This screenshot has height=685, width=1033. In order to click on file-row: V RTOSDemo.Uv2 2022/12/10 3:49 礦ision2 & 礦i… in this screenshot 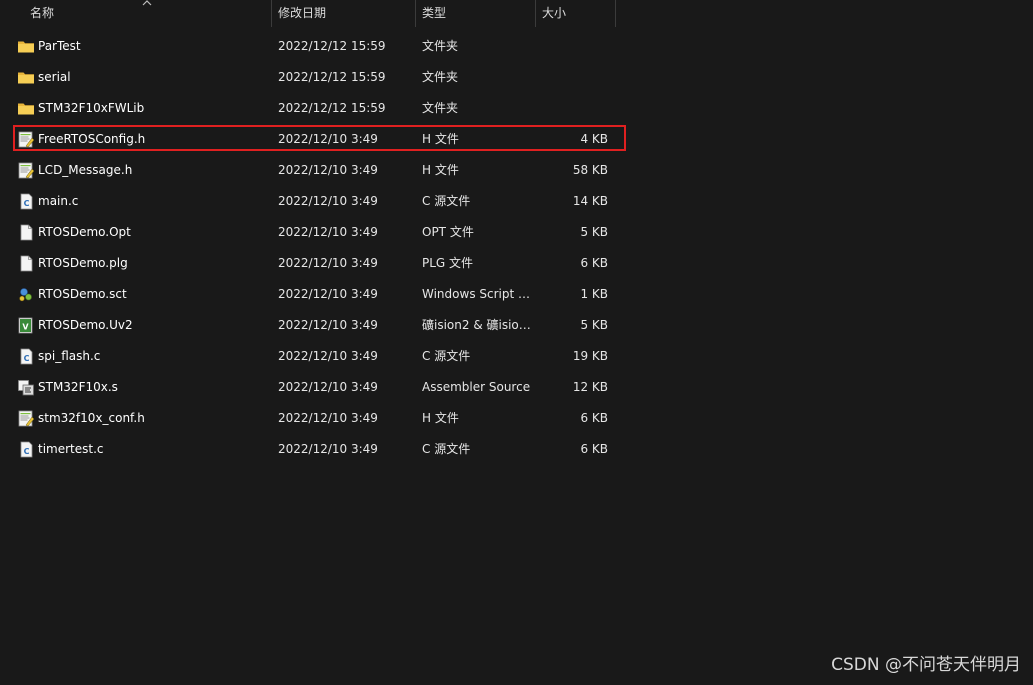, I will do `click(320, 325)`.